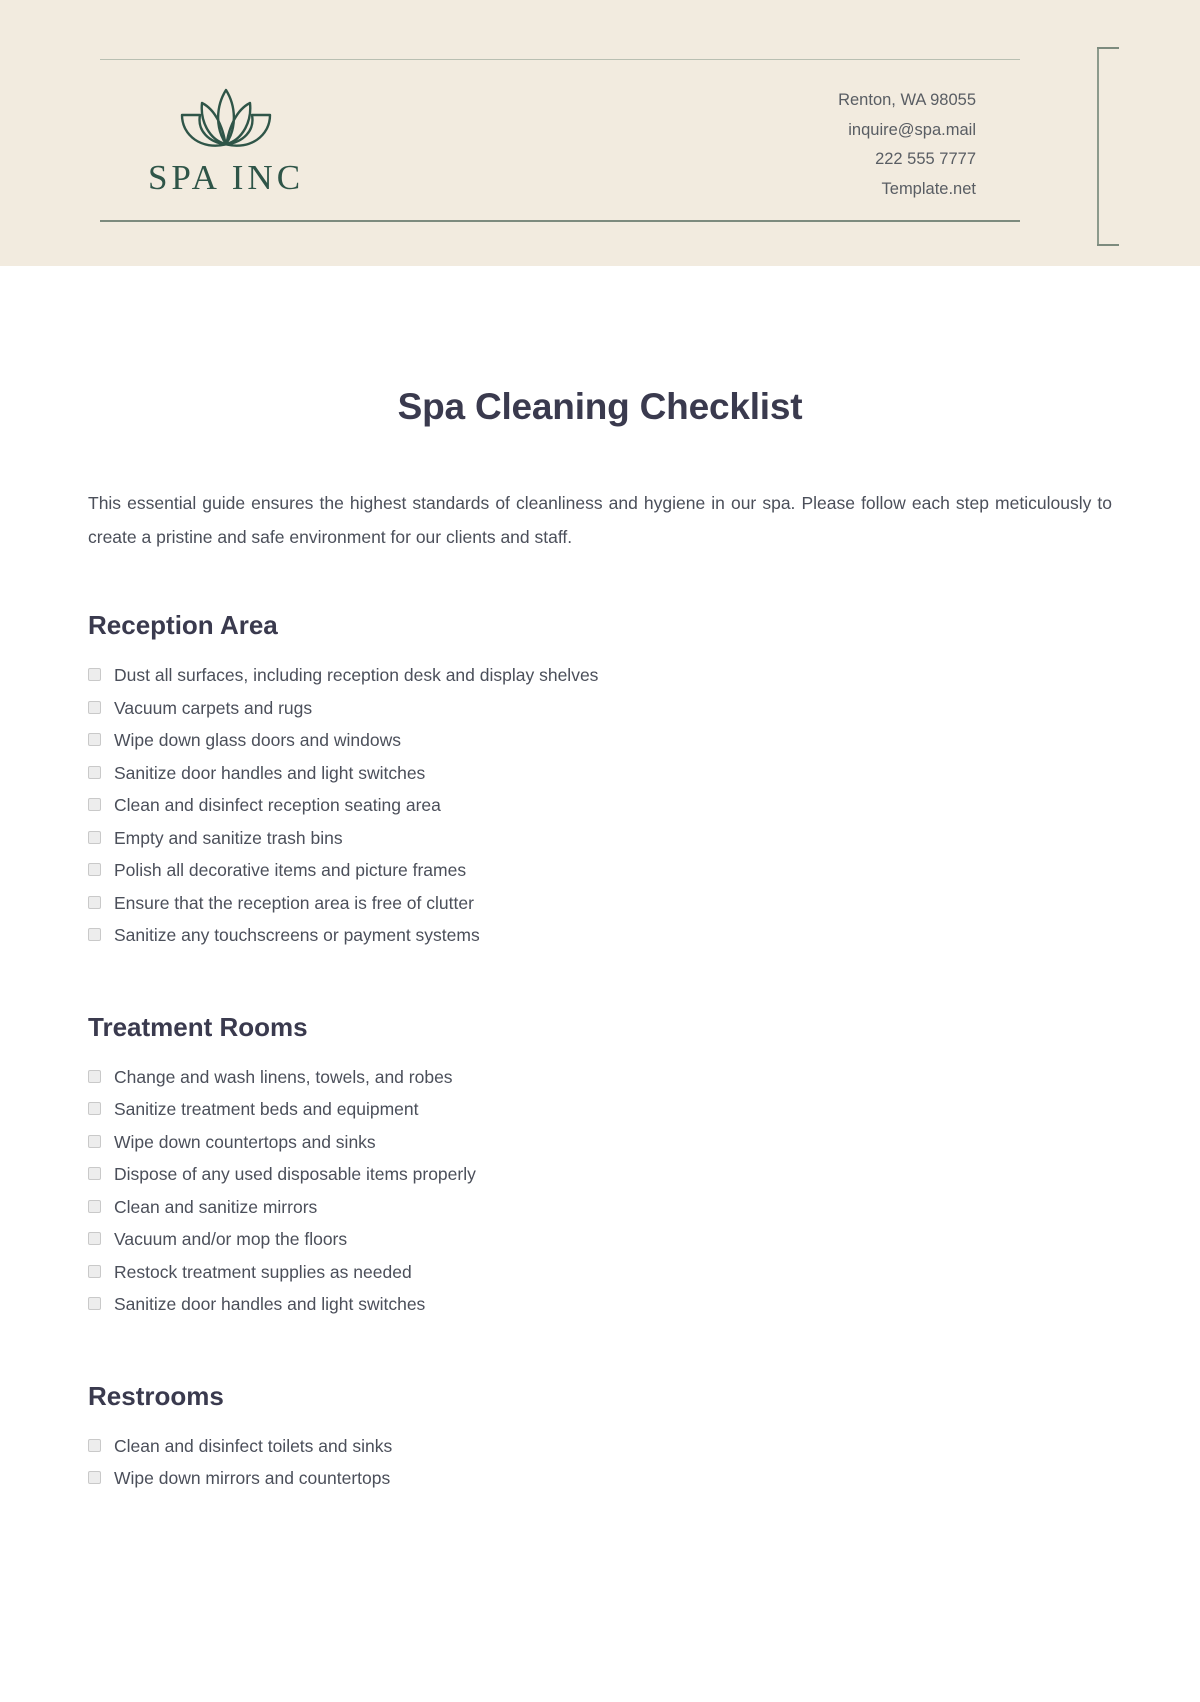 This screenshot has width=1200, height=1702. Describe the element at coordinates (245, 1141) in the screenshot. I see `checklist-item-label: Wipe down countertops and sinks` at that location.